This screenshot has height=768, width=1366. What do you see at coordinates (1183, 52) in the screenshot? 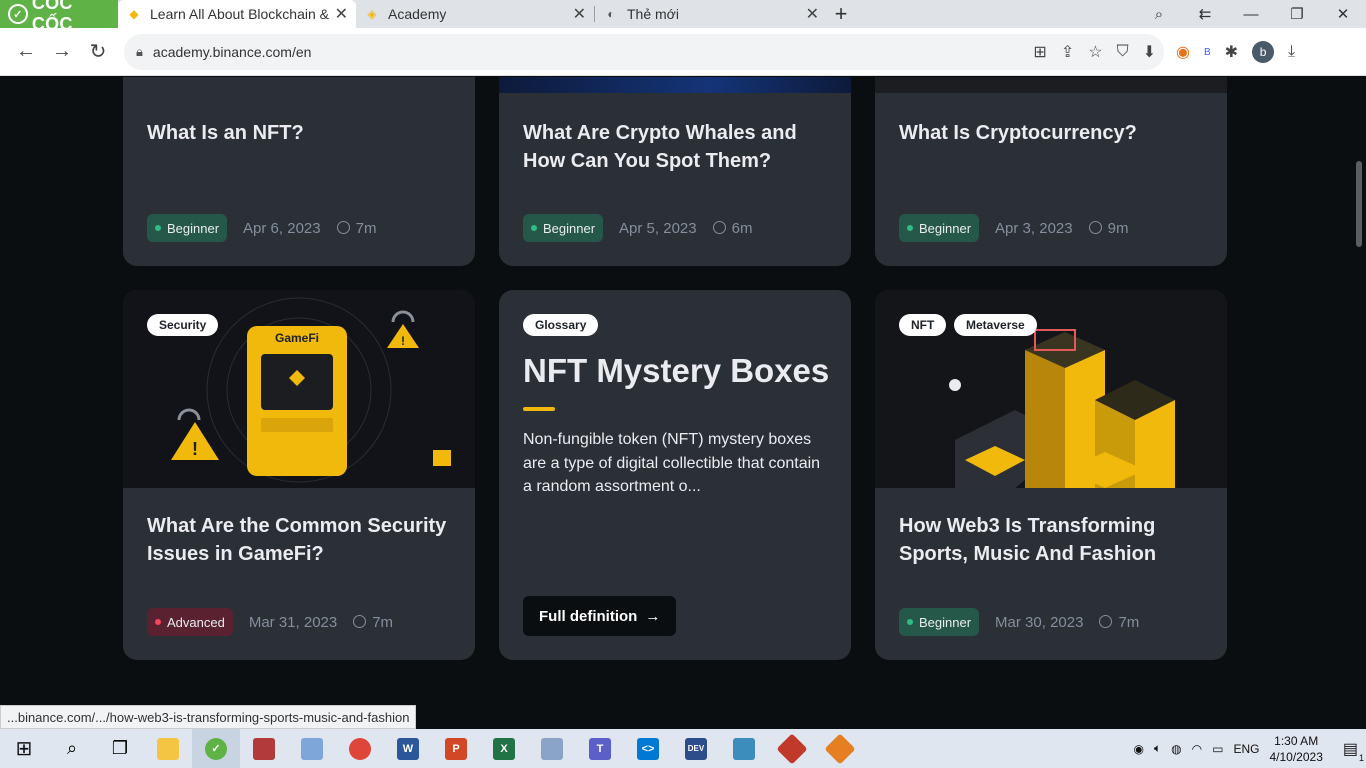
I see `coccoc-extension-icon: ◉` at bounding box center [1183, 52].